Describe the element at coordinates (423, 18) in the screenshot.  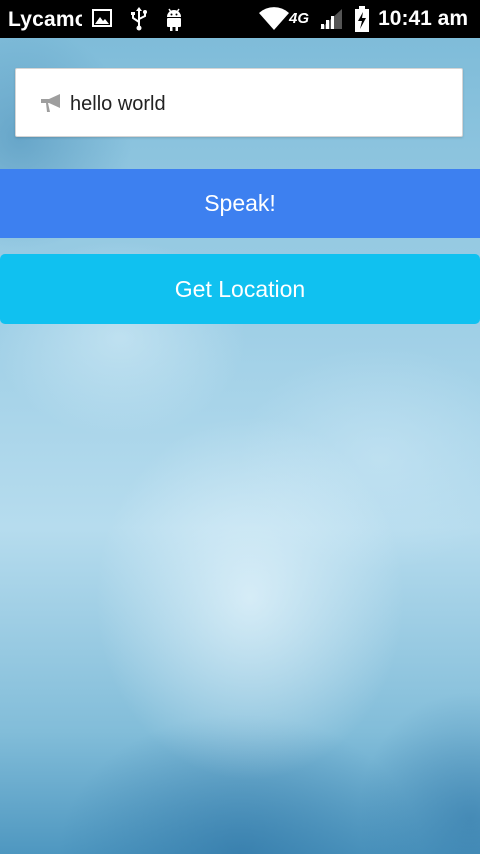
I see `clock: 10:41 am` at that location.